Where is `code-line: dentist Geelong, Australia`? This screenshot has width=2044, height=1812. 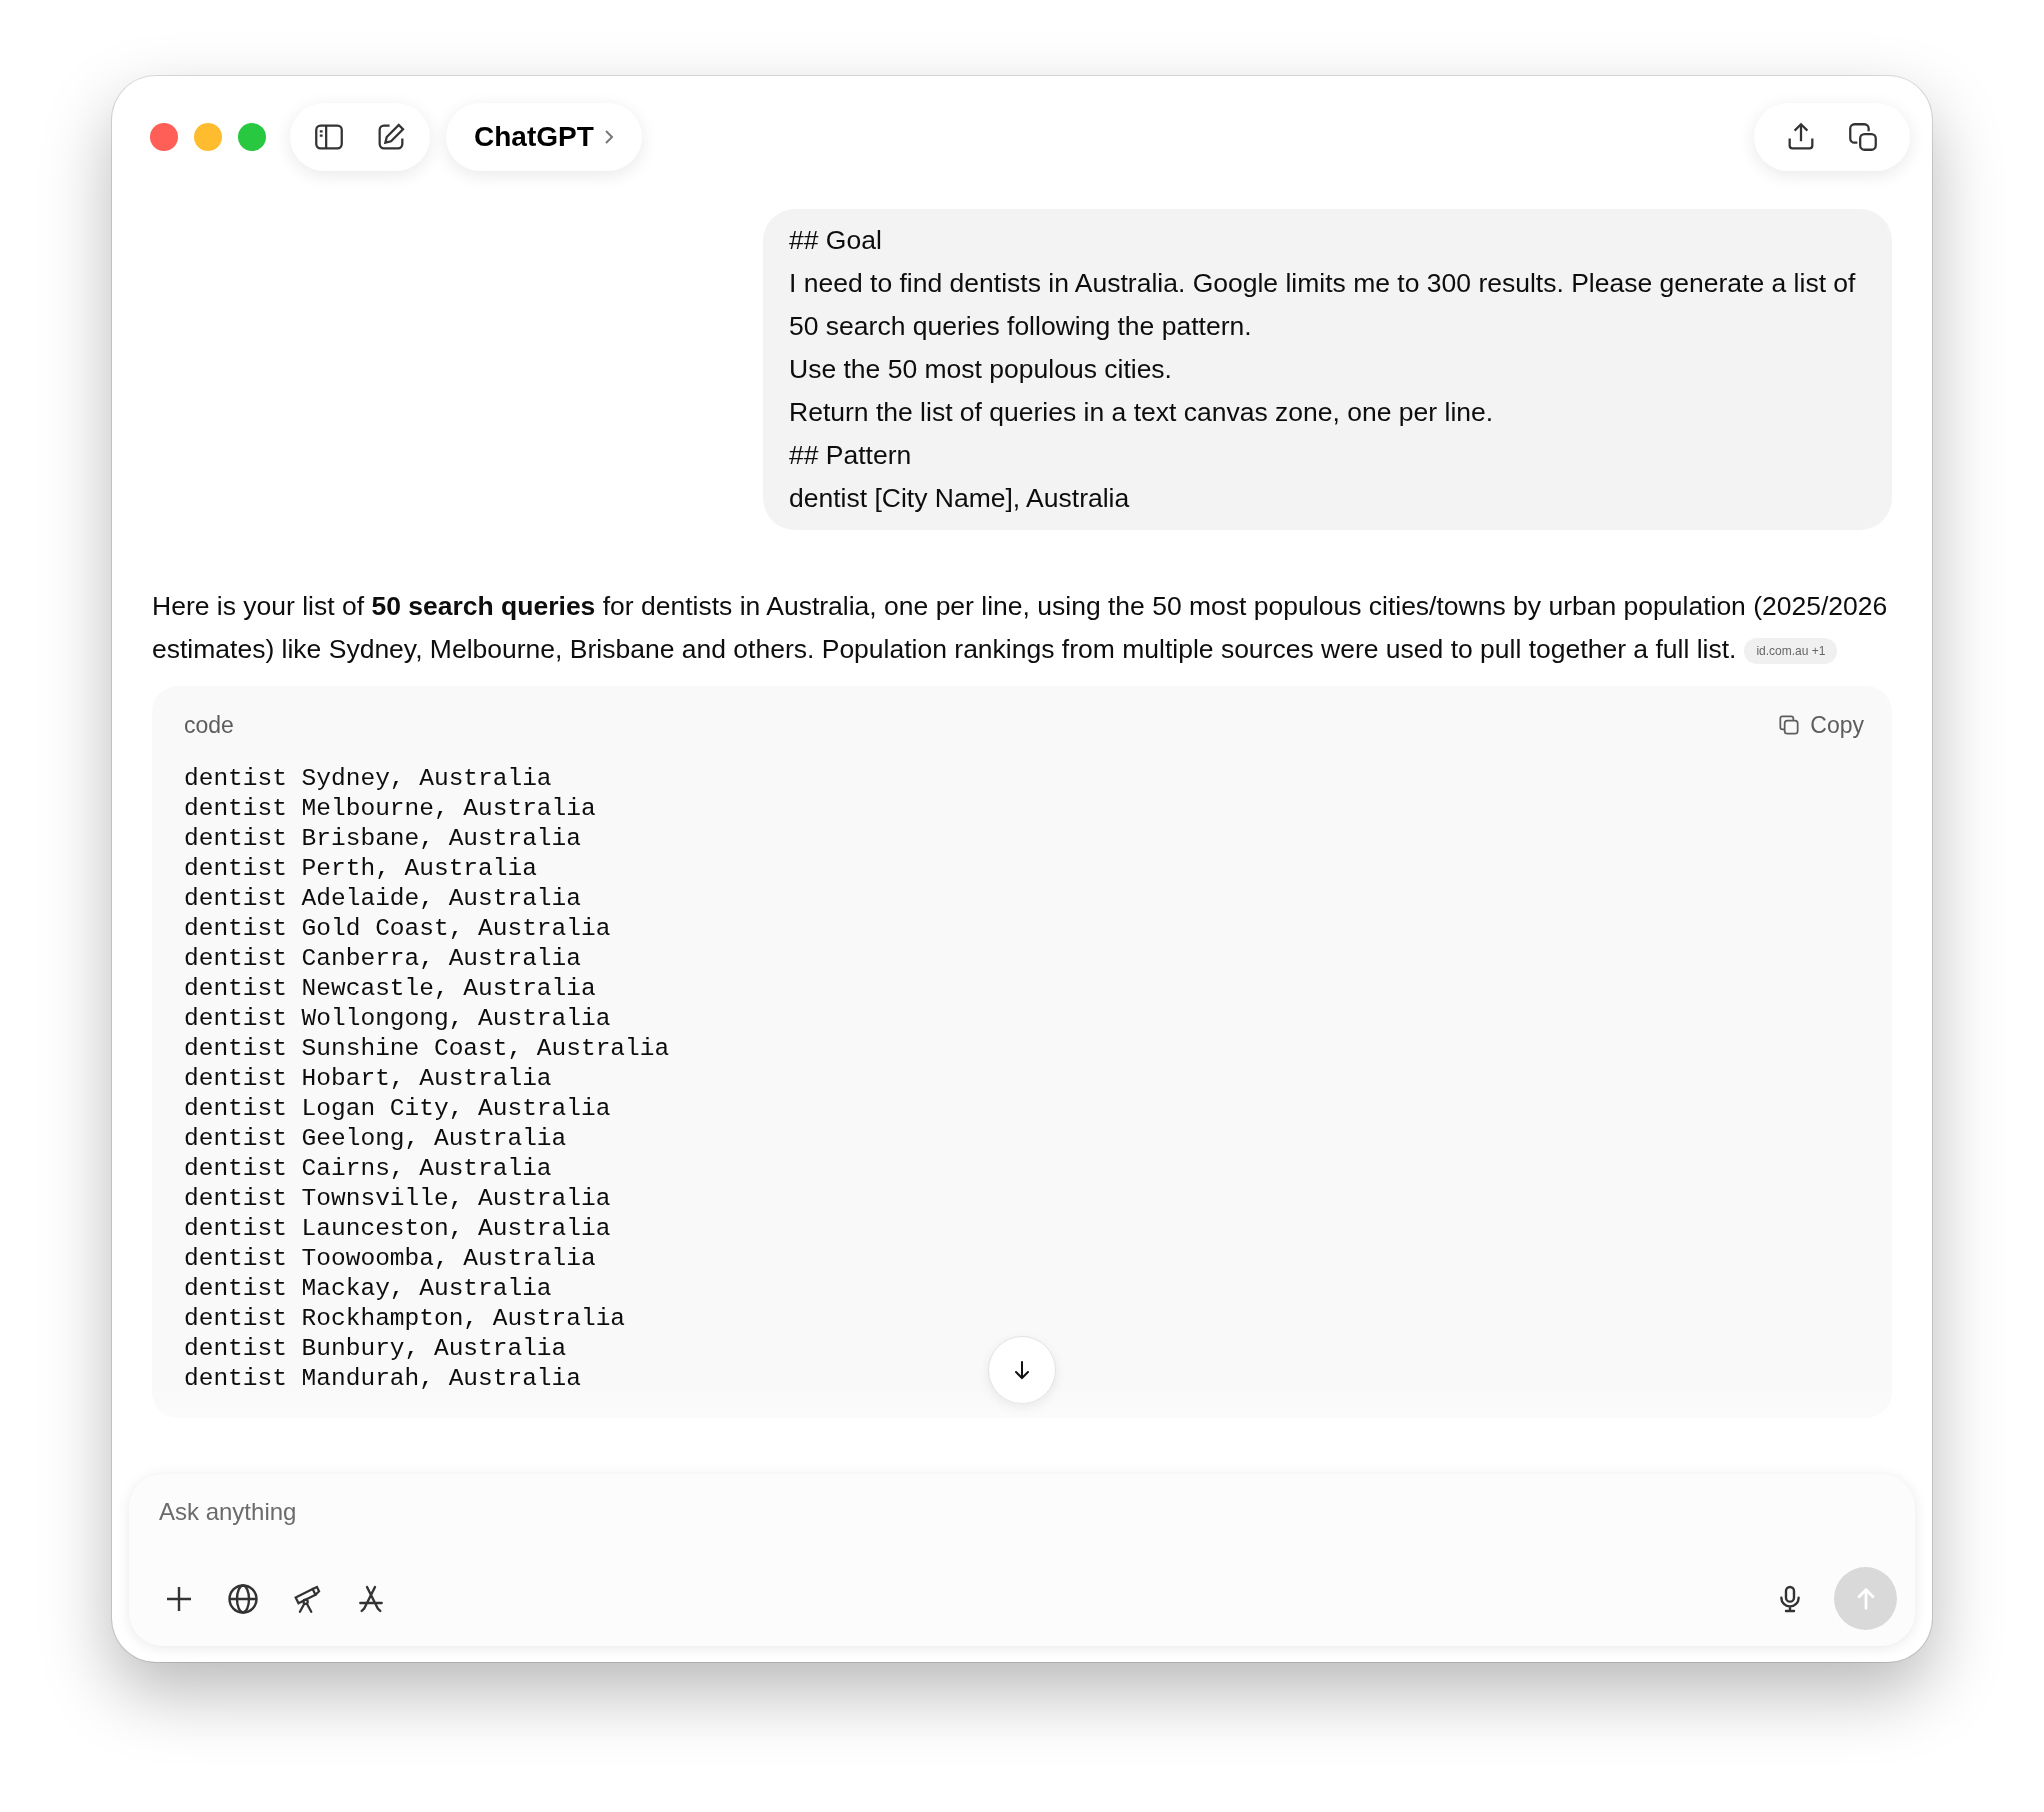
code-line: dentist Geelong, Australia is located at coordinates (375, 1139).